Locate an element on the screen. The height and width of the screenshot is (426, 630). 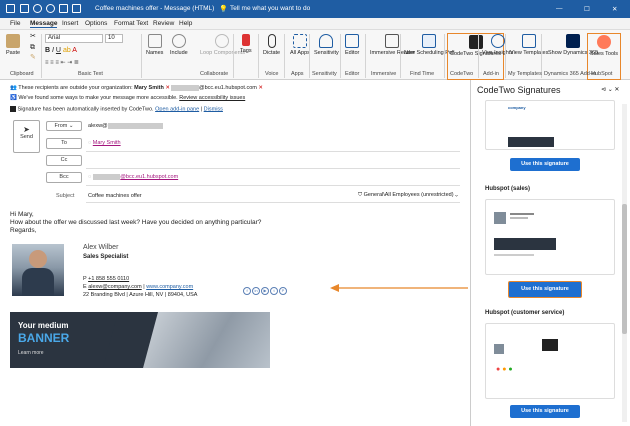
panel-controls: ⊲ ⌄ ✕ is located at coordinates (610, 89).